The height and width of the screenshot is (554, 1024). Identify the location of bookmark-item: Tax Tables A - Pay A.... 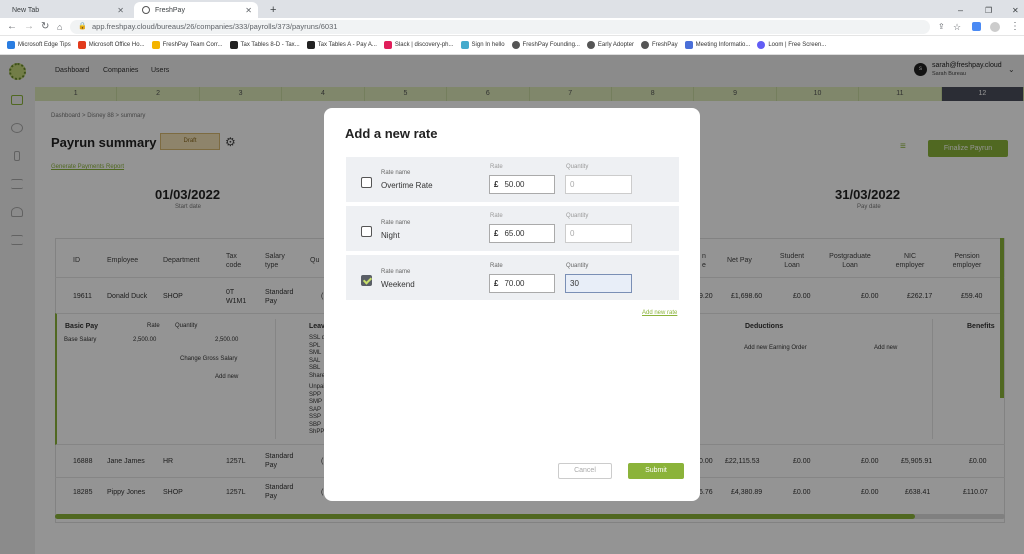
(341, 45).